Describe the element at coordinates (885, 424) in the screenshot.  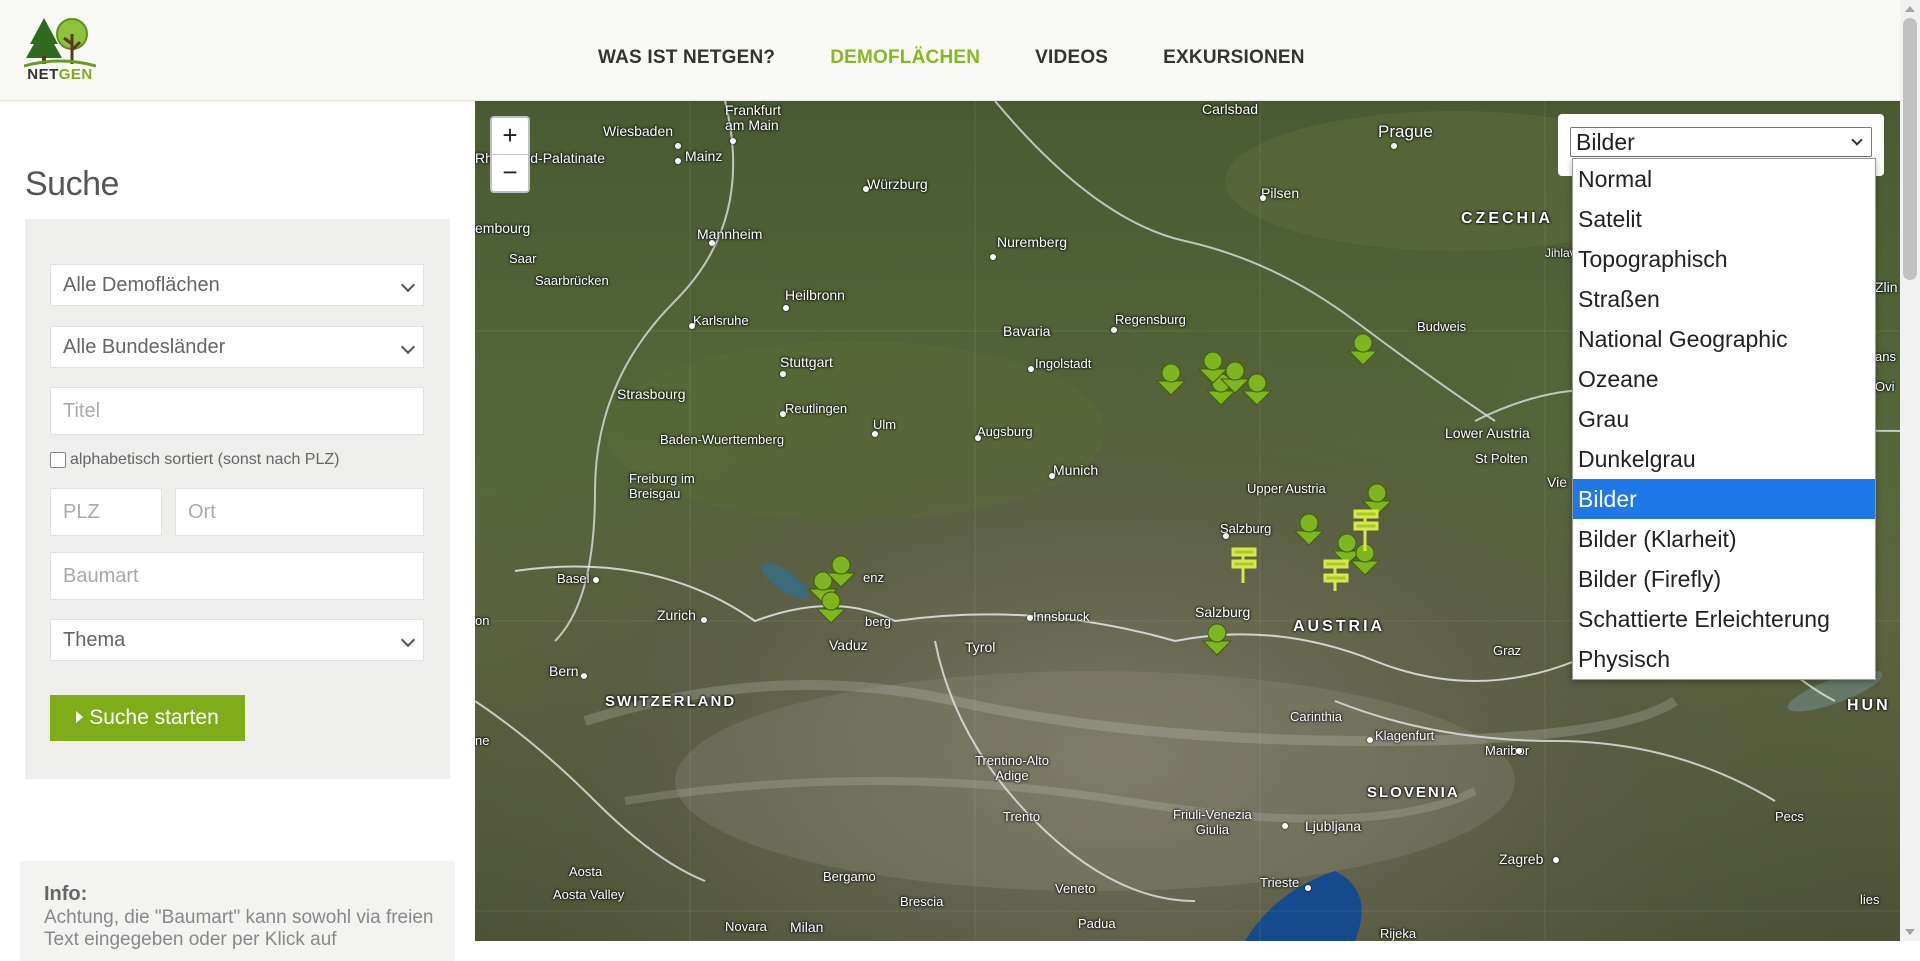
I see `map-label-ulm: Ulm` at that location.